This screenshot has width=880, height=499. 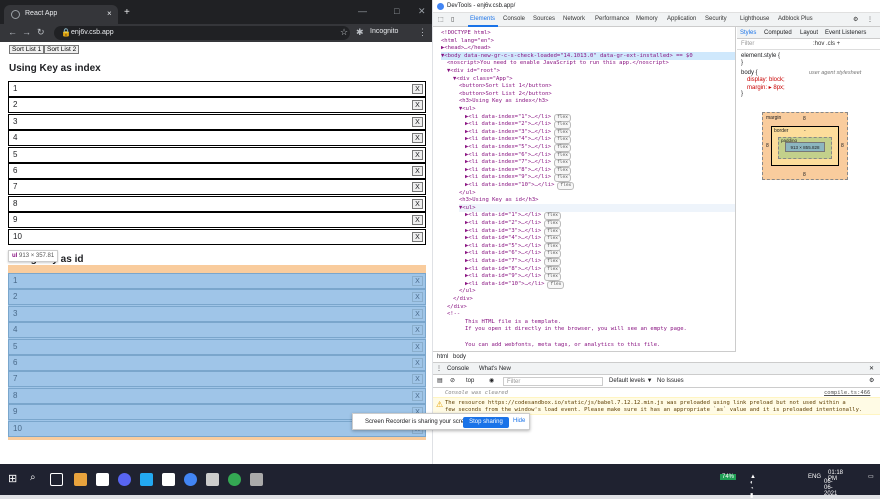 What do you see at coordinates (855, 19) in the screenshot?
I see `settings-gear-icon: ⚙` at bounding box center [855, 19].